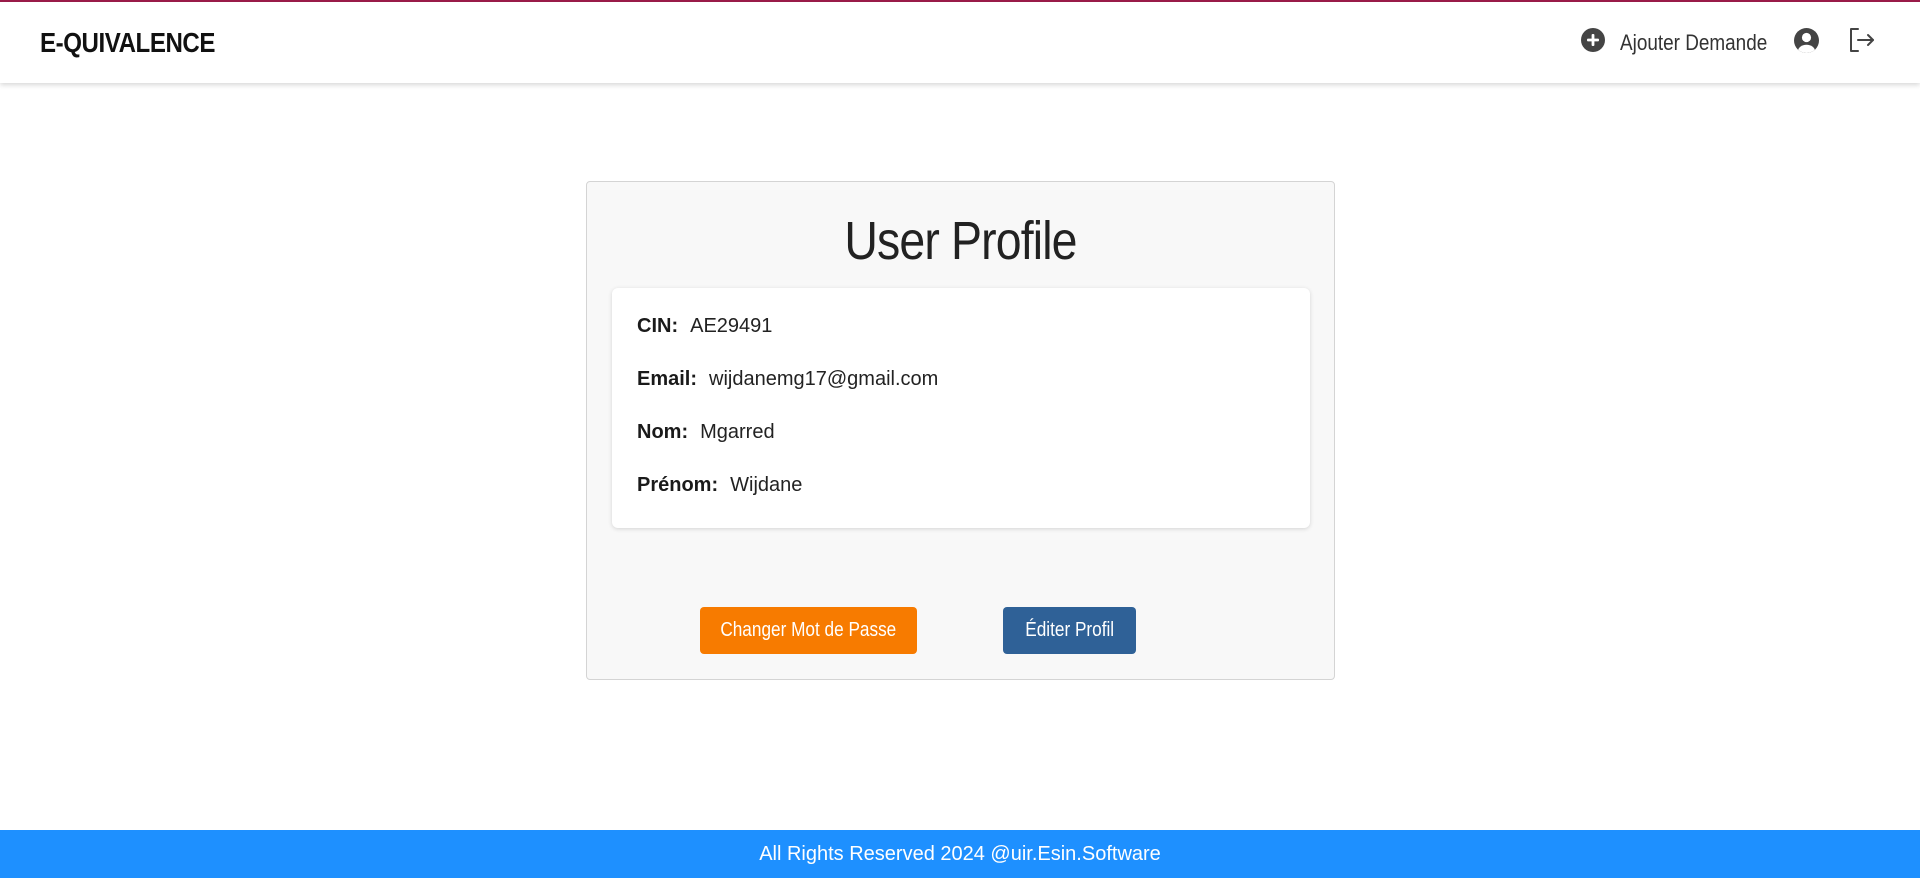 This screenshot has height=882, width=1920. What do you see at coordinates (127, 43) in the screenshot?
I see `brand-logo: E-QUIVALENCE` at bounding box center [127, 43].